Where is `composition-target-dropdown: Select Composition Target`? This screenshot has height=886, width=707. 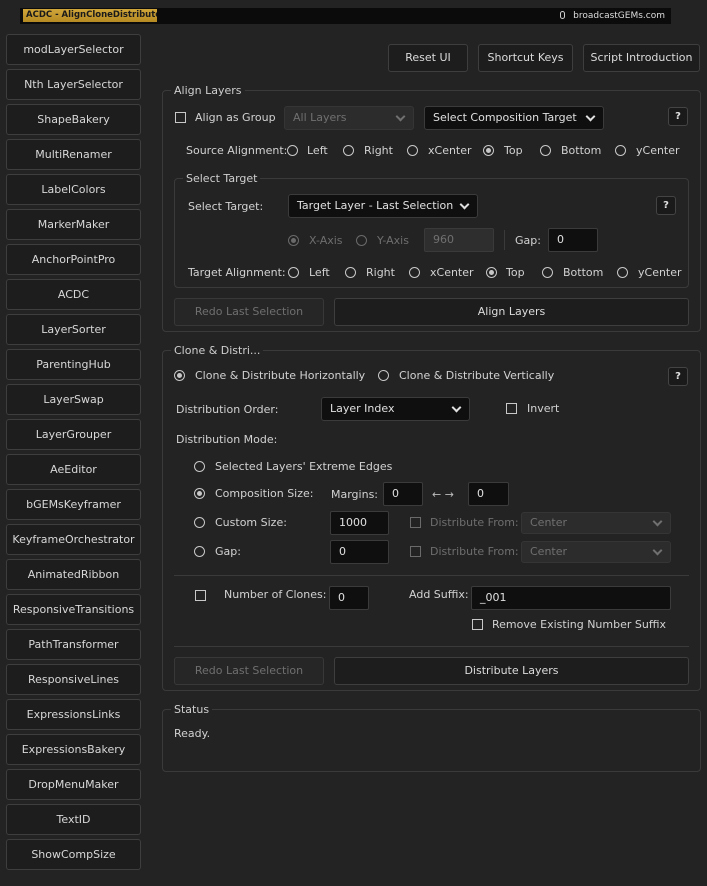
composition-target-dropdown: Select Composition Target is located at coordinates (514, 118).